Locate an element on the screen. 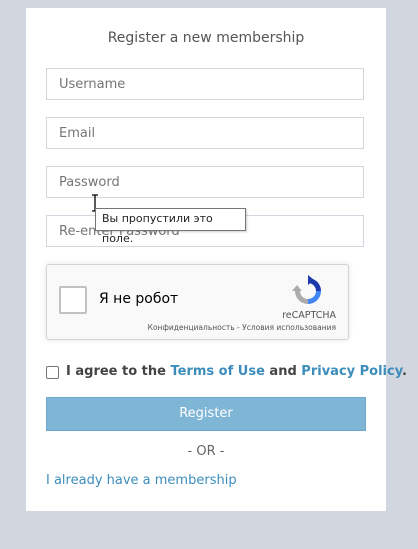 The height and width of the screenshot is (549, 418). privacy-policy-link: Privacy Policy is located at coordinates (351, 371).